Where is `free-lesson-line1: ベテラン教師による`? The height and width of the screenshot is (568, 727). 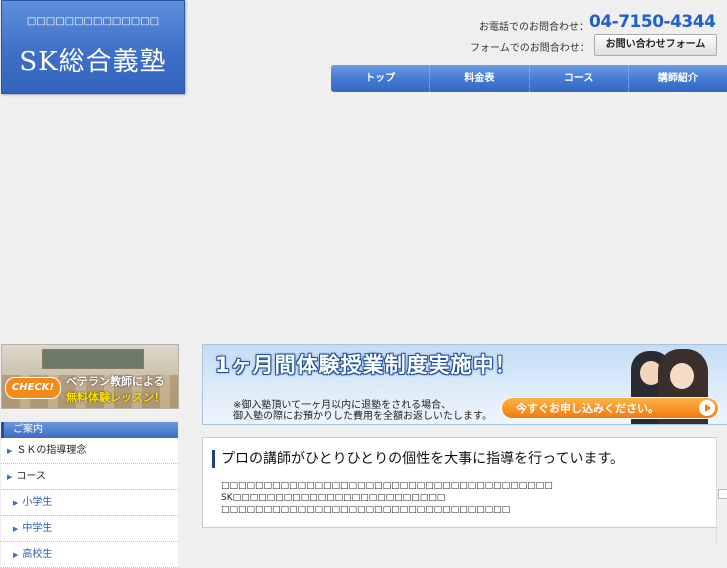
free-lesson-line1: ベテラン教師による is located at coordinates (115, 381).